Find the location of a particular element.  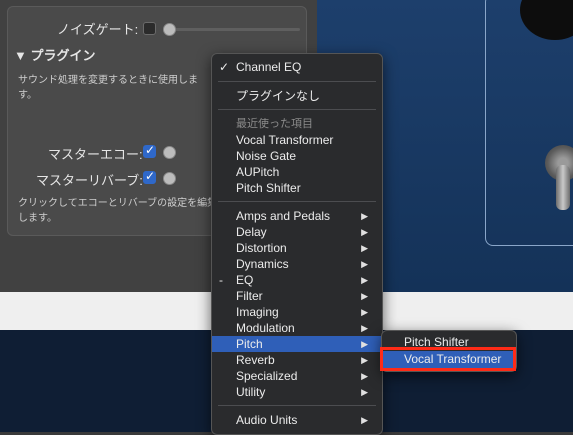

noise-gate-slider-track is located at coordinates (235, 29).